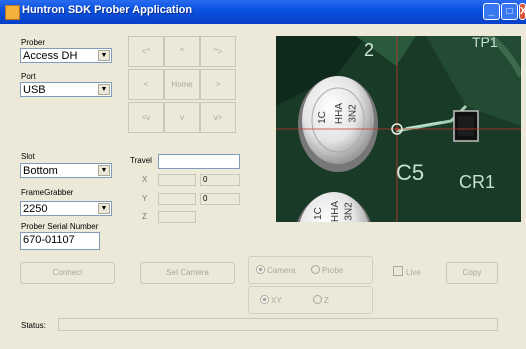 Image resolution: width=526 pixels, height=349 pixels. What do you see at coordinates (199, 161) in the screenshot?
I see `travel-field` at bounding box center [199, 161].